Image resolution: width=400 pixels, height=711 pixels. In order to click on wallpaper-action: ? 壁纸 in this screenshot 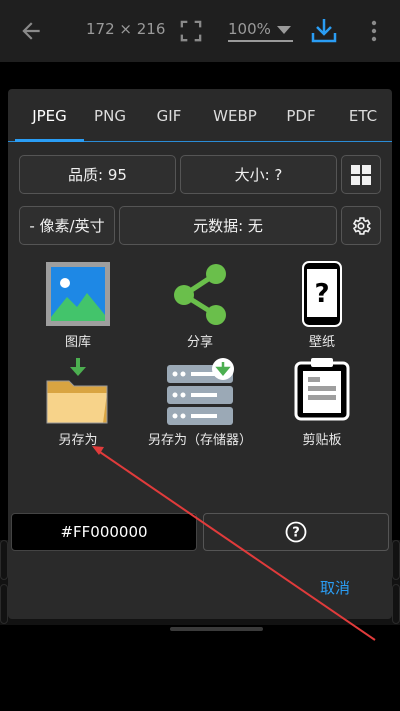, I will do `click(322, 306)`.